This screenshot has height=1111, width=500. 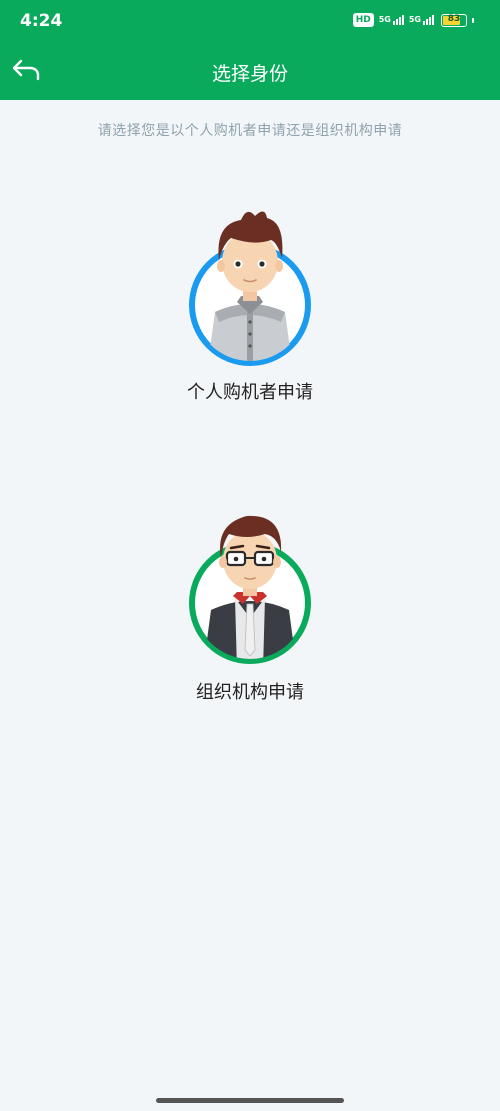 I want to click on status-time: 4:24, so click(x=41, y=21).